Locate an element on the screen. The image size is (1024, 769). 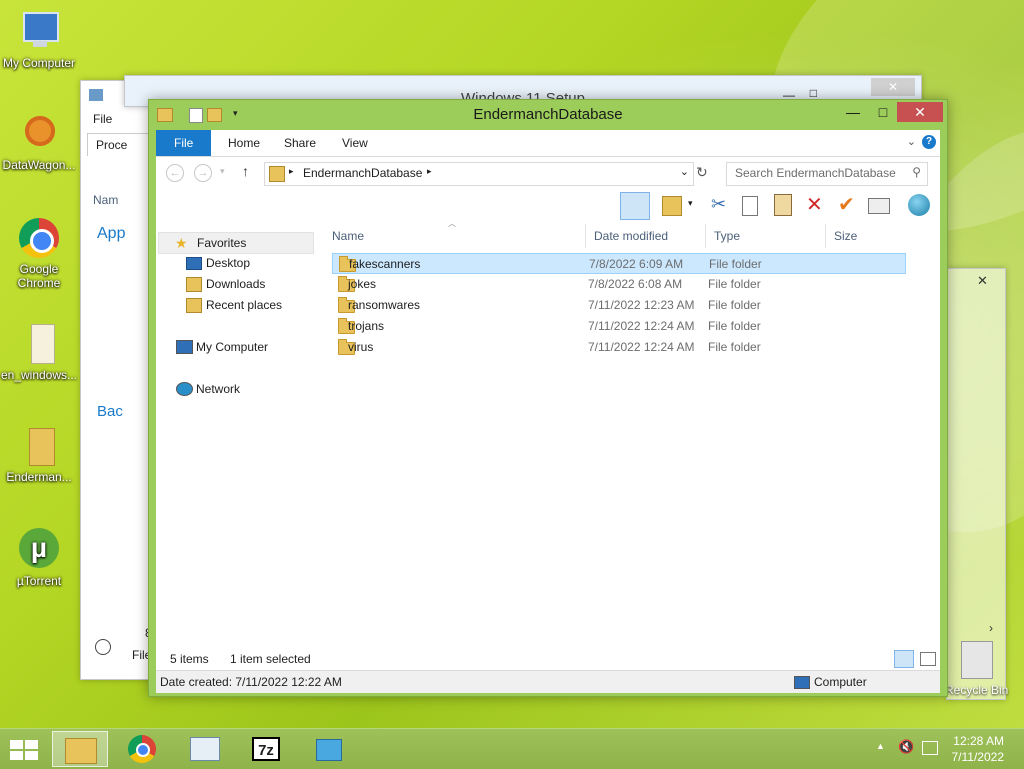
tab-view: View is located at coordinates (355, 143).